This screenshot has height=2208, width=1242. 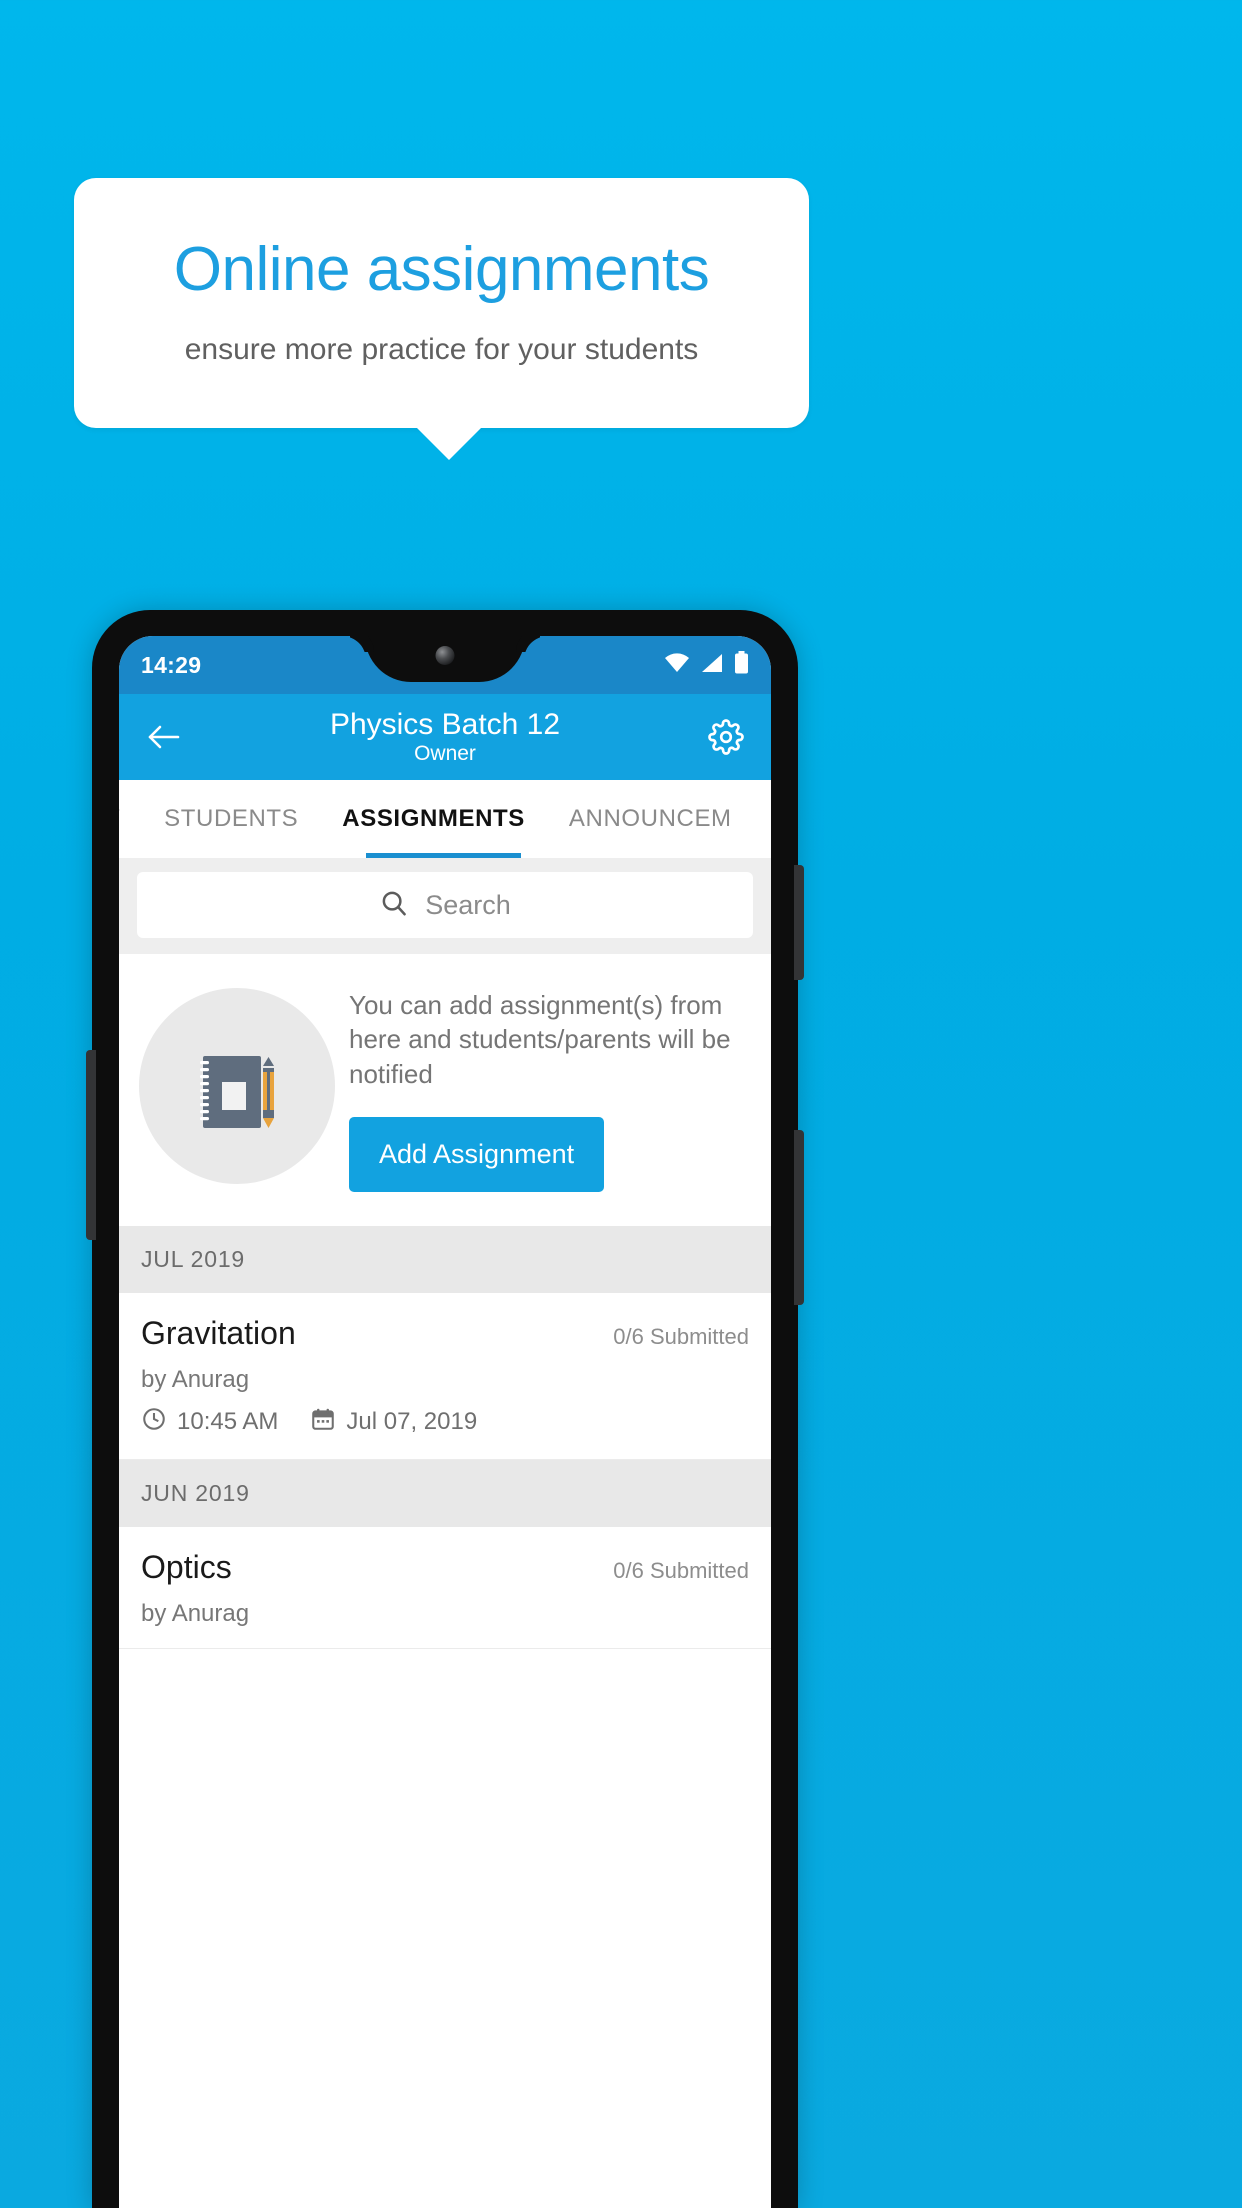 What do you see at coordinates (441, 269) in the screenshot?
I see `promo-title: Online assignments` at bounding box center [441, 269].